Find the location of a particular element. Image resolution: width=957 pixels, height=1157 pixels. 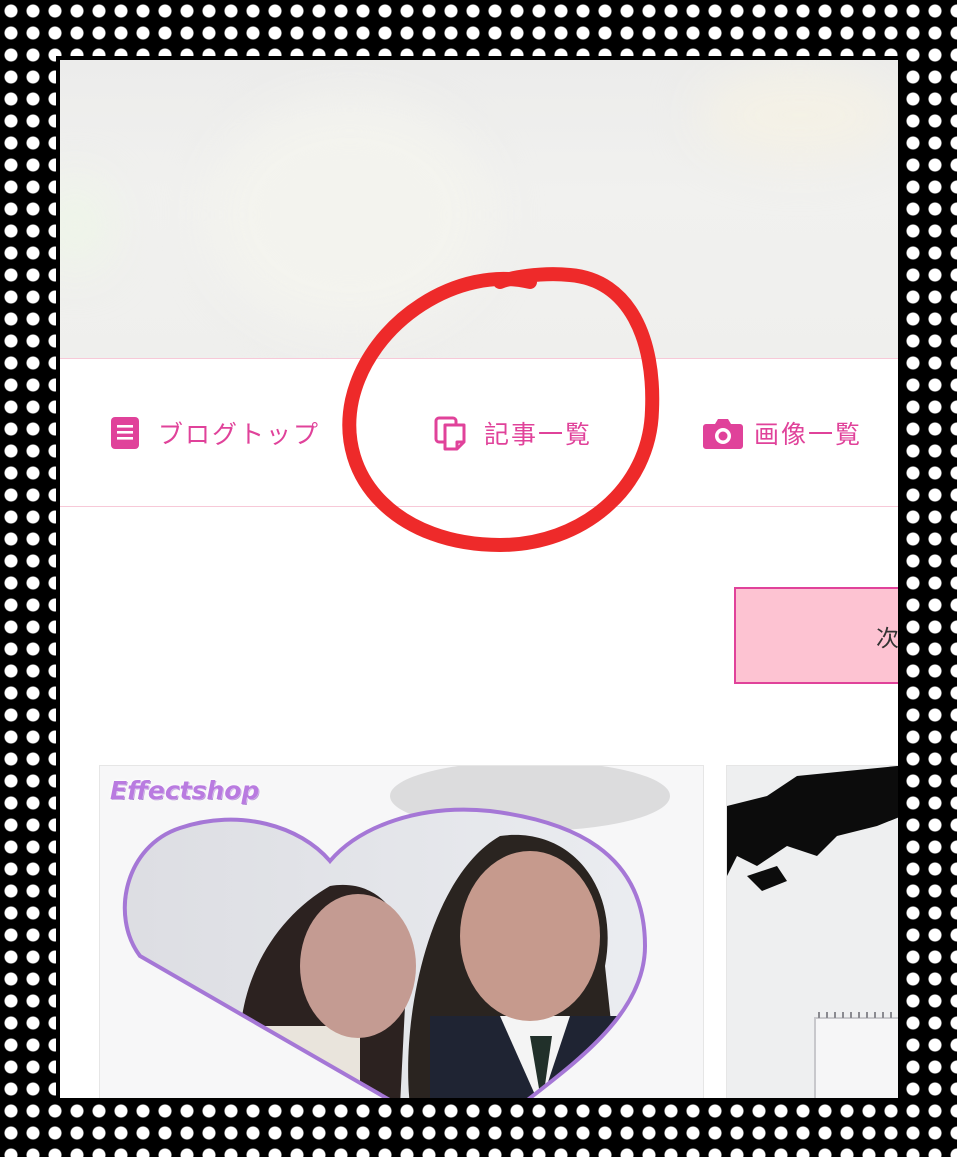

next-page-button: 次 is located at coordinates (816, 635).